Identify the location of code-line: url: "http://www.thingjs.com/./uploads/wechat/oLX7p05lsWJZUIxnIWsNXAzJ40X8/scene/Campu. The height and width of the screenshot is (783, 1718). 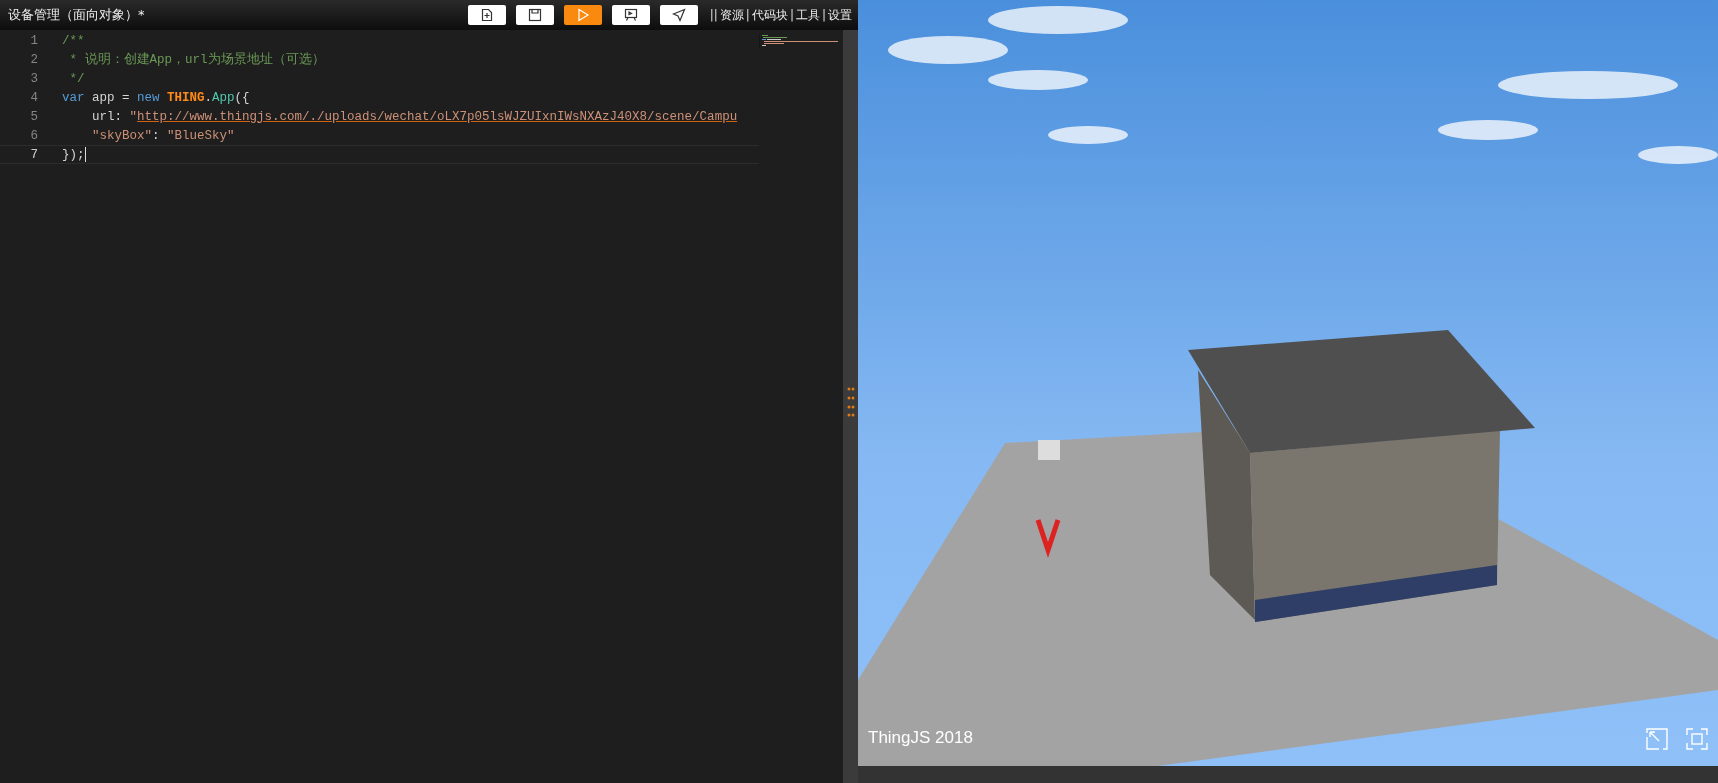
(414, 116).